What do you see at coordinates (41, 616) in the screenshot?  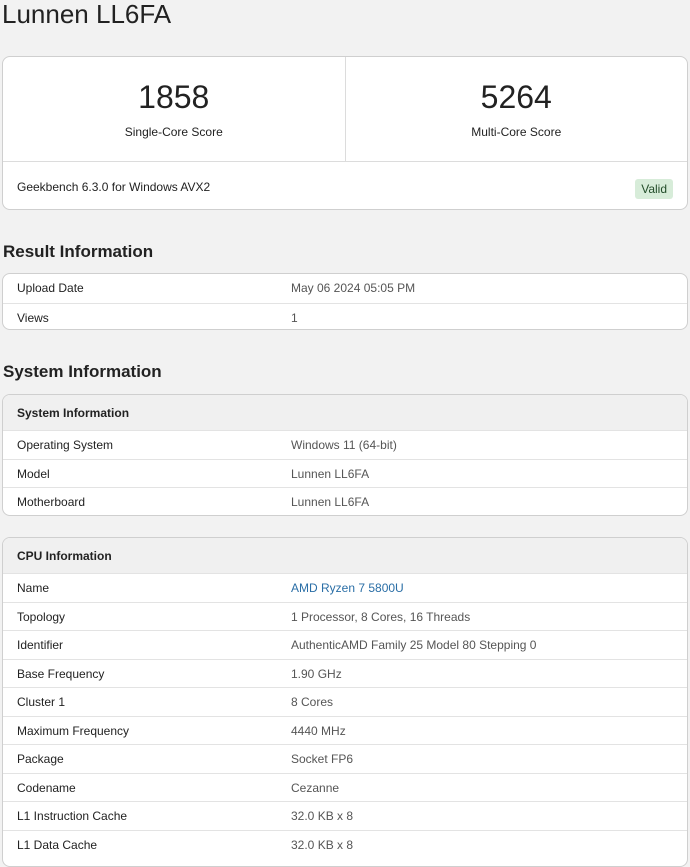 I see `row-key: Topology` at bounding box center [41, 616].